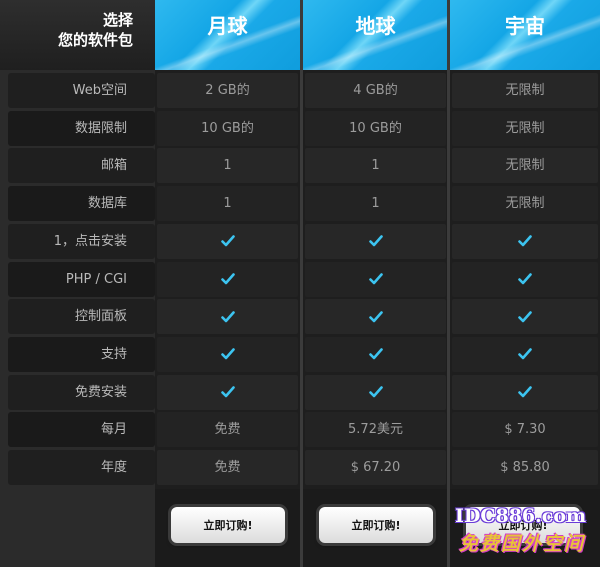 The image size is (600, 567). Describe the element at coordinates (81, 430) in the screenshot. I see `row-label: 每月` at that location.